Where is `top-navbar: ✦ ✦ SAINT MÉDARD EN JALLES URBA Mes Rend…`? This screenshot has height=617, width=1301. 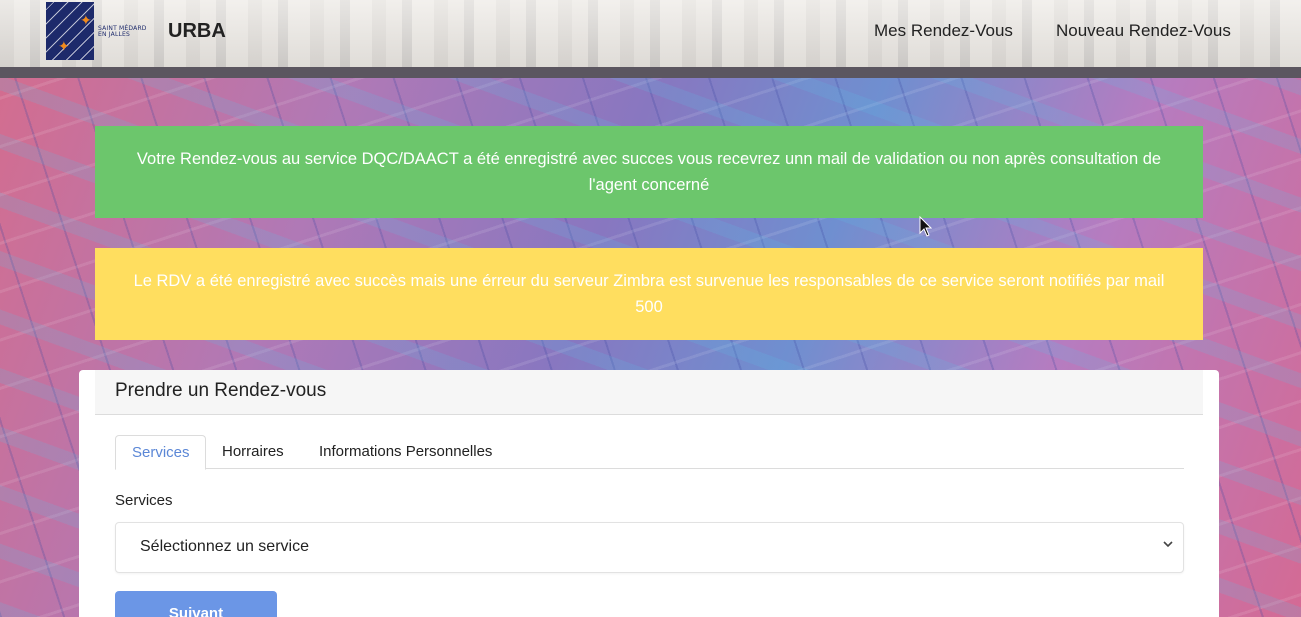
top-navbar: ✦ ✦ SAINT MÉDARD EN JALLES URBA Mes Rend… is located at coordinates (650, 39).